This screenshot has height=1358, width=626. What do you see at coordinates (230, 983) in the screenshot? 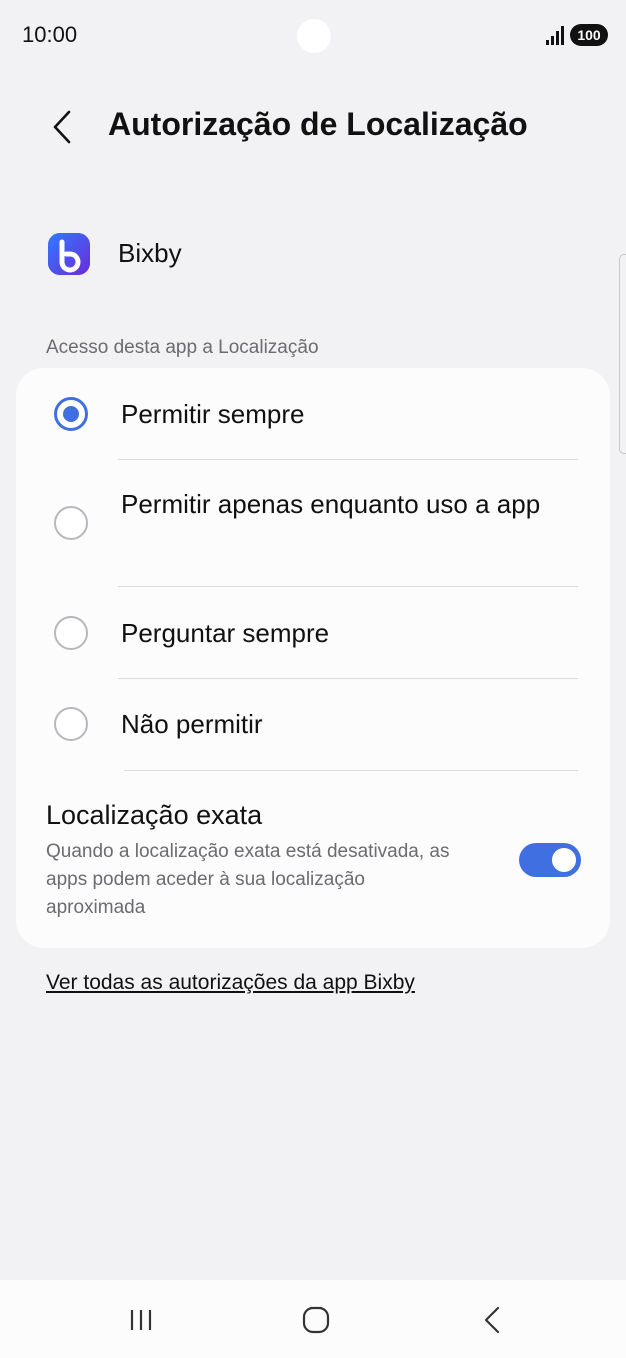
I see `all-permissions-link: Ver todas as autorizações da app Bixby` at bounding box center [230, 983].